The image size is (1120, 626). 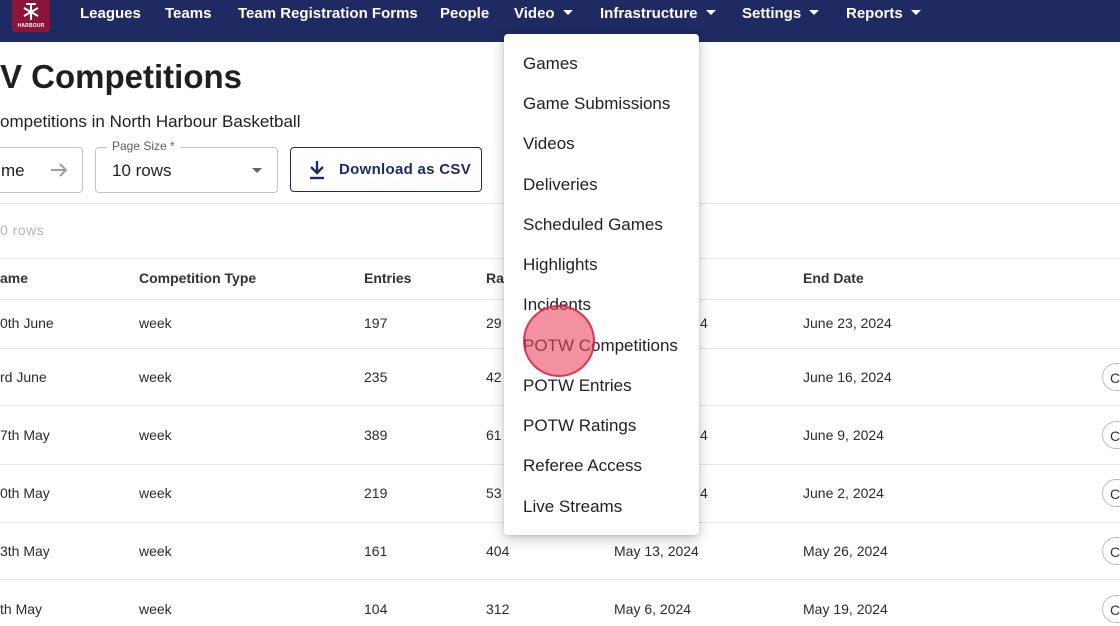 I want to click on cell-entries: 104, so click(x=376, y=609).